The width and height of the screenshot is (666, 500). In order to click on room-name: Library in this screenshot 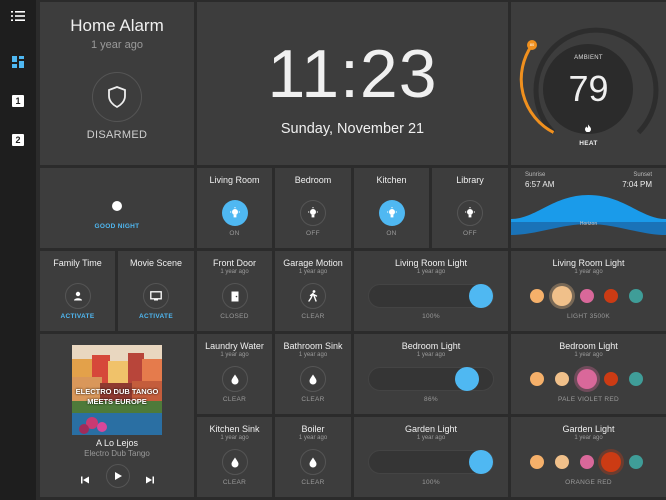, I will do `click(470, 180)`.